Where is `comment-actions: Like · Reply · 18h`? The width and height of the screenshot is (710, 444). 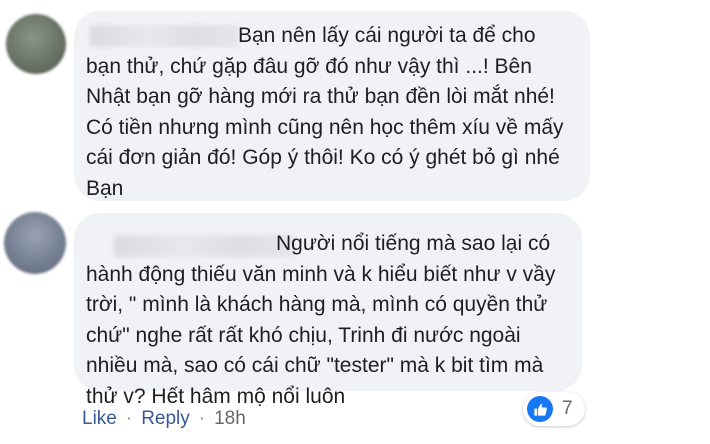 comment-actions: Like · Reply · 18h is located at coordinates (164, 419).